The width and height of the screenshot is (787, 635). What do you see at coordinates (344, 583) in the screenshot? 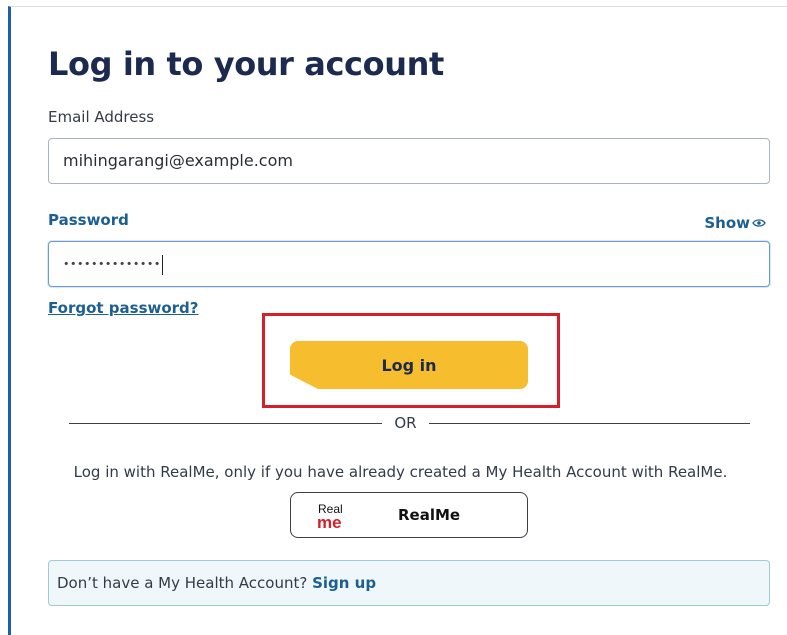
I see `signup-link: Sign up` at bounding box center [344, 583].